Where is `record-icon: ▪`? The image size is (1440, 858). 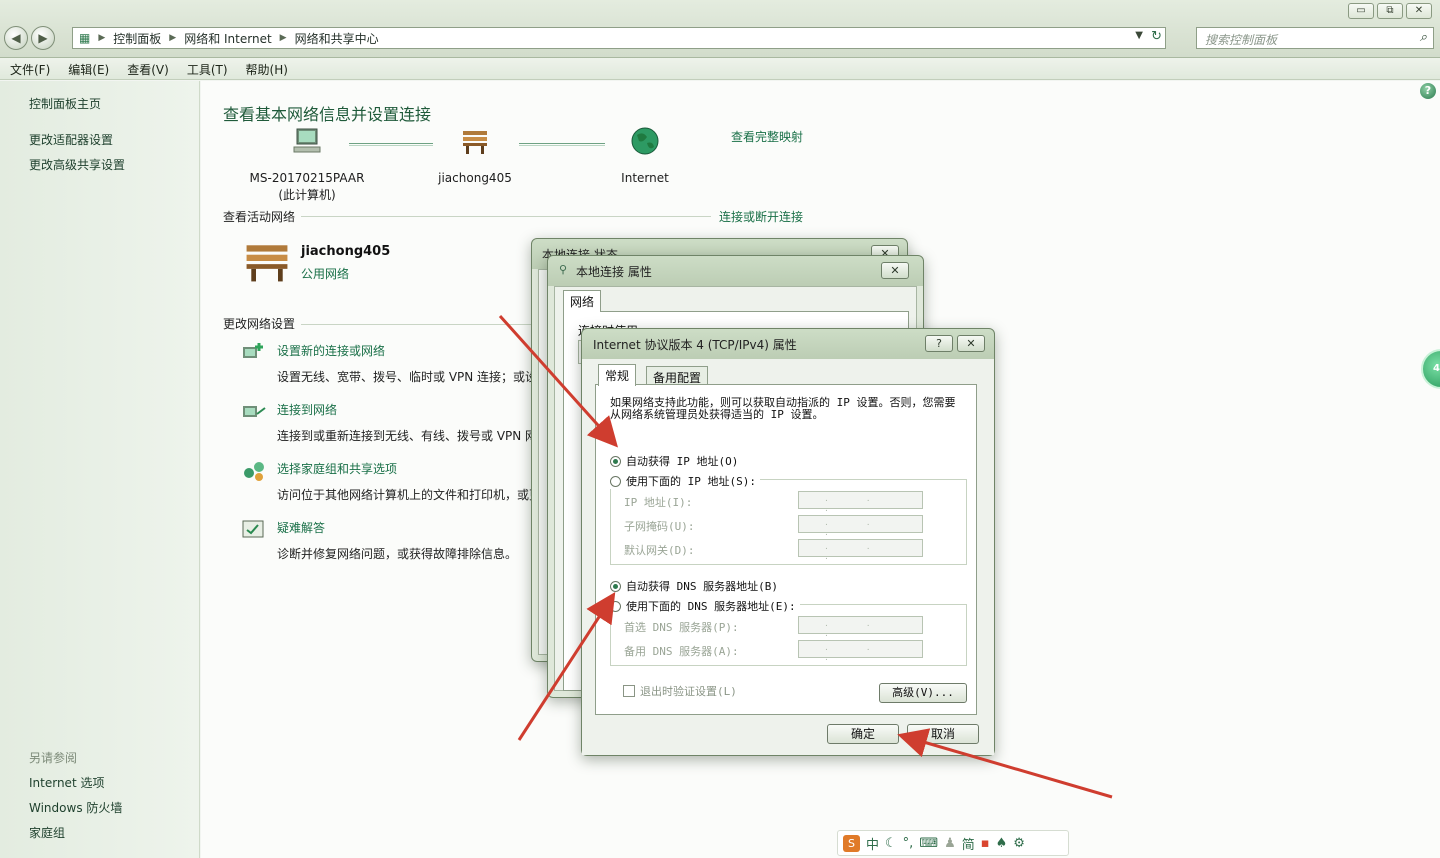 record-icon: ▪ is located at coordinates (985, 843).